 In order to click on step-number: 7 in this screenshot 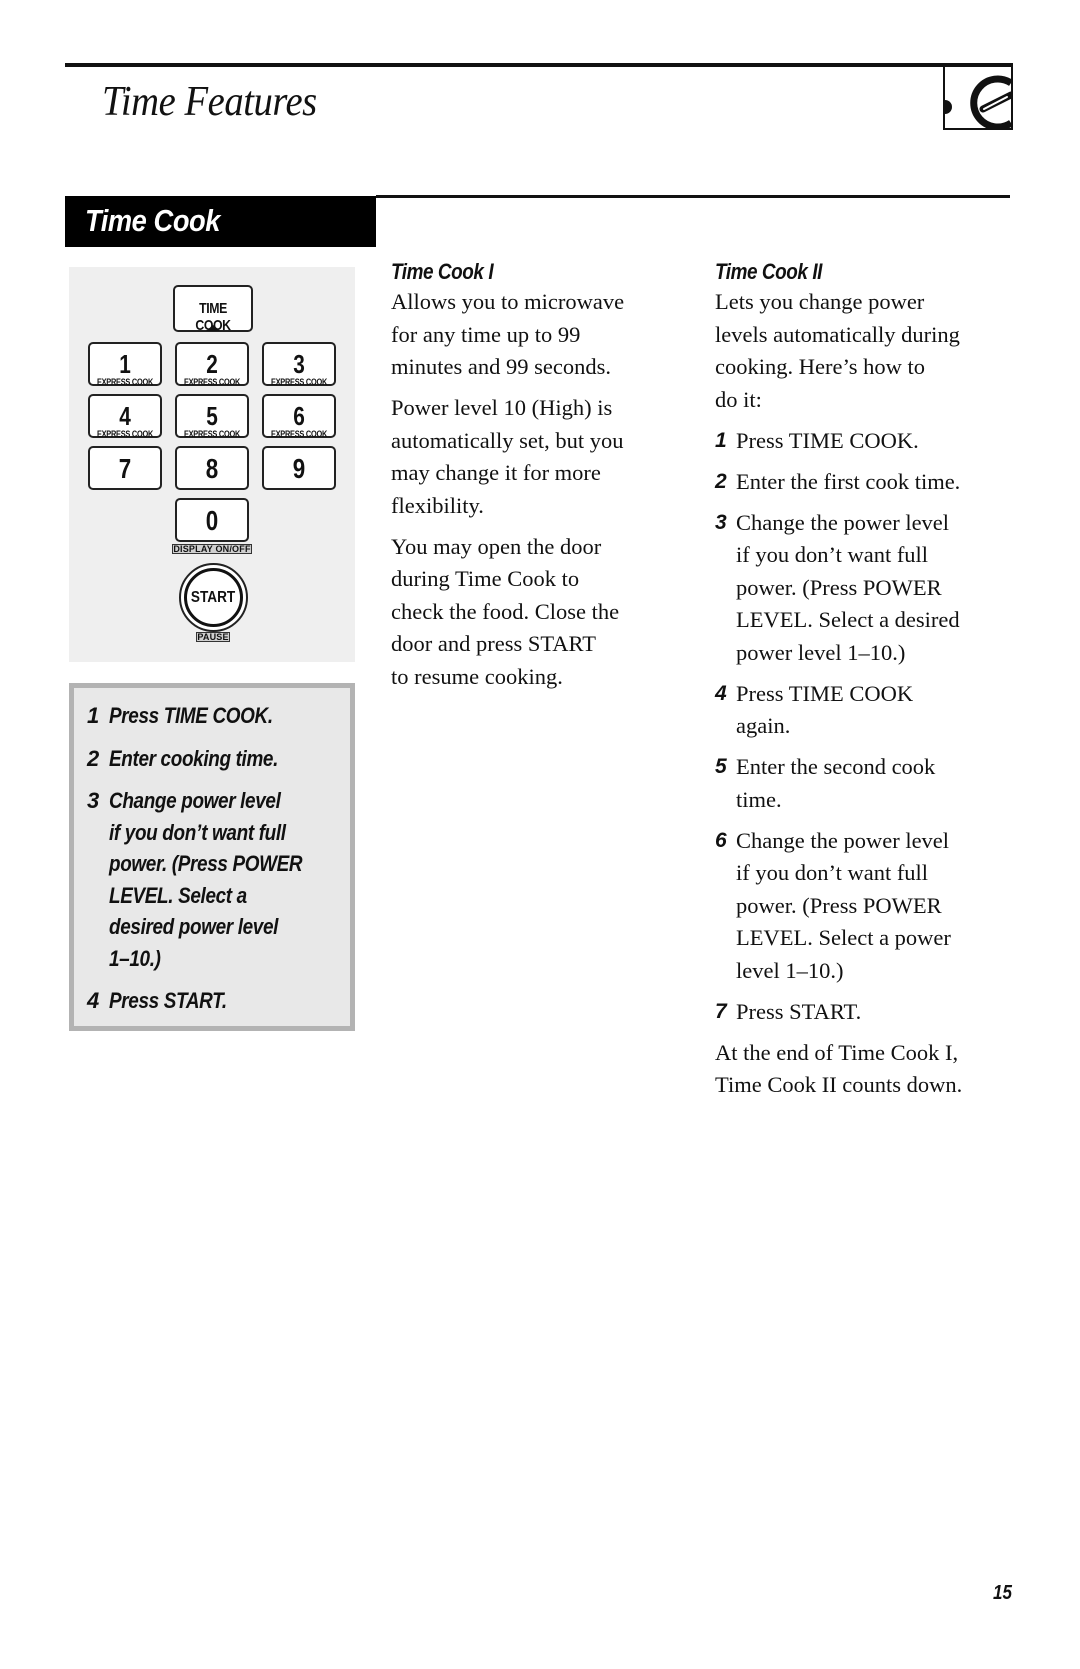, I will do `click(721, 1011)`.